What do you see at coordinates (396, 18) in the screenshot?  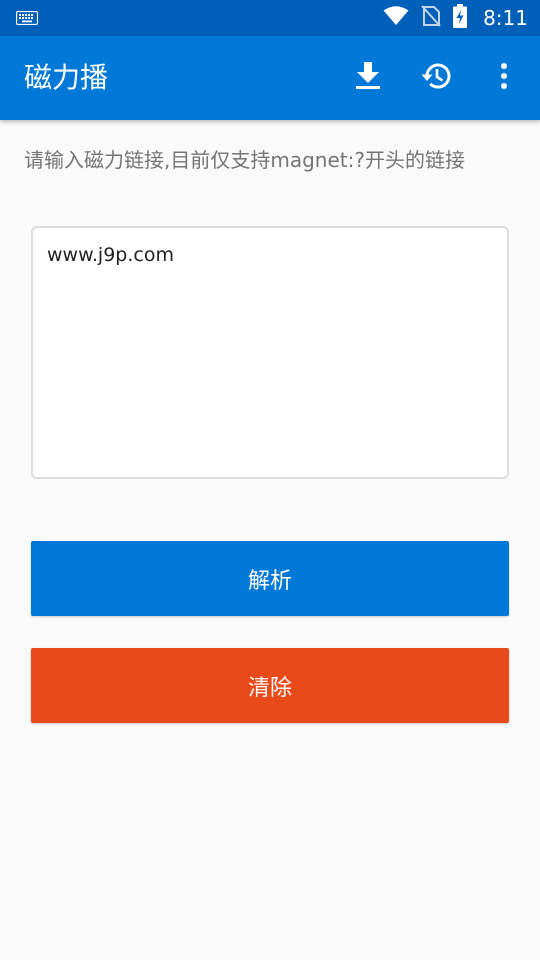 I see `wifi-icon` at bounding box center [396, 18].